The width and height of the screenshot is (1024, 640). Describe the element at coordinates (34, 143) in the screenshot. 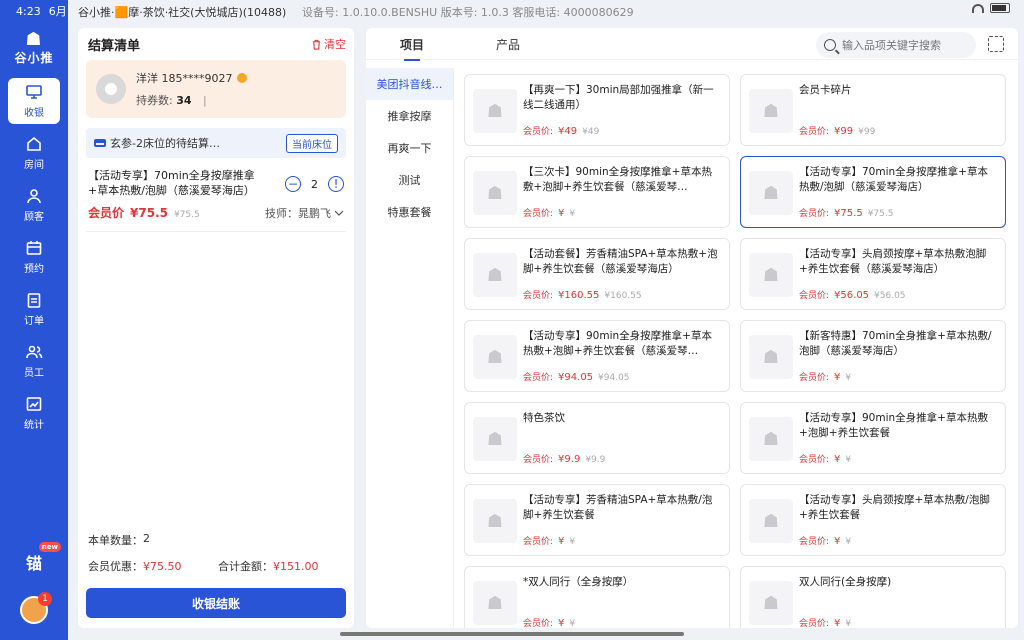

I see `house-icon` at that location.